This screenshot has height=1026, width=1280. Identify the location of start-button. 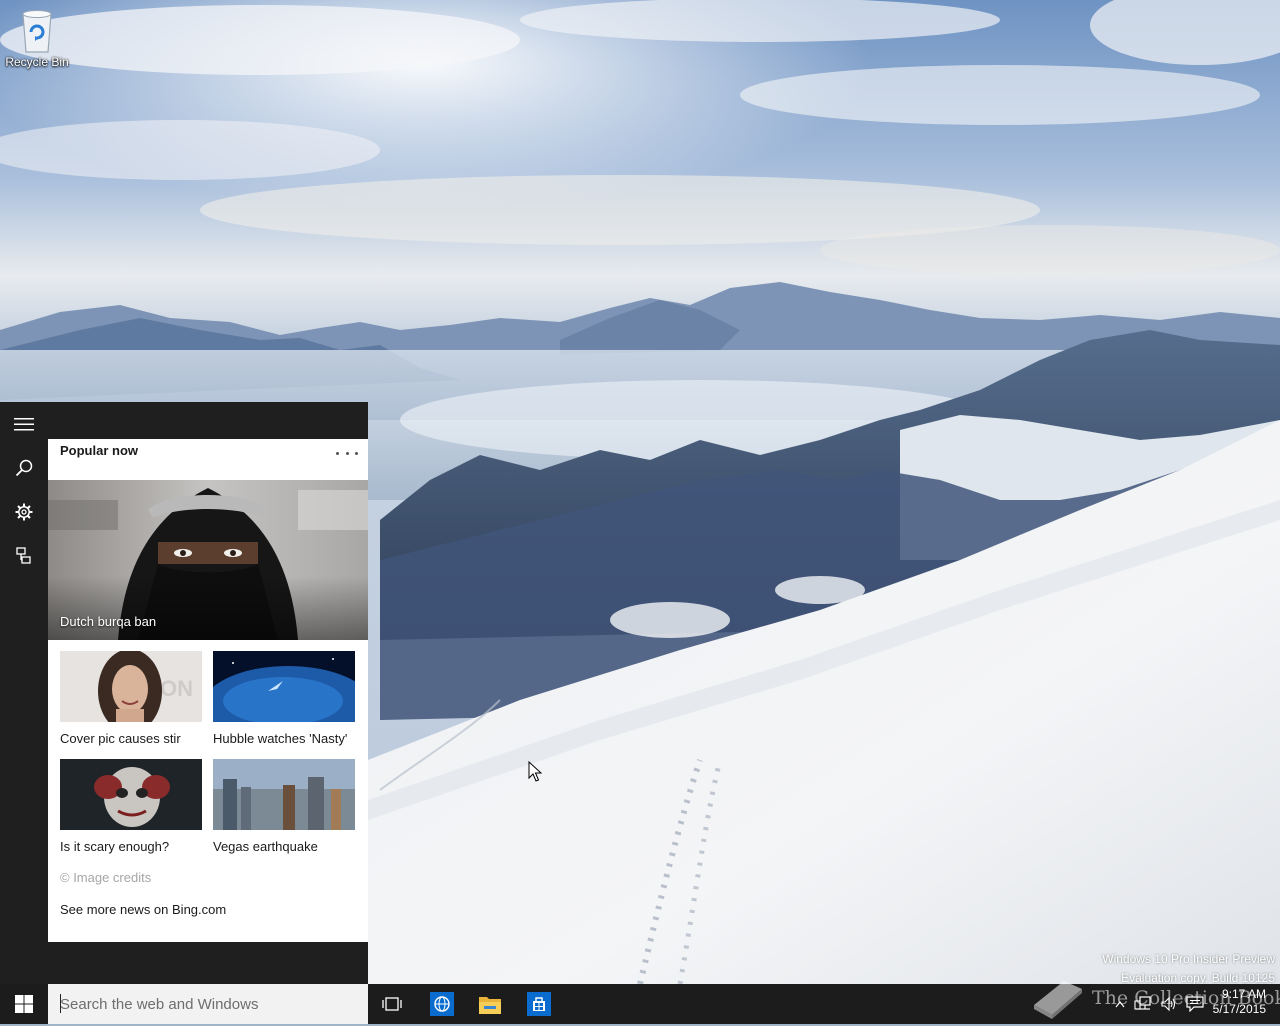
(24, 1004).